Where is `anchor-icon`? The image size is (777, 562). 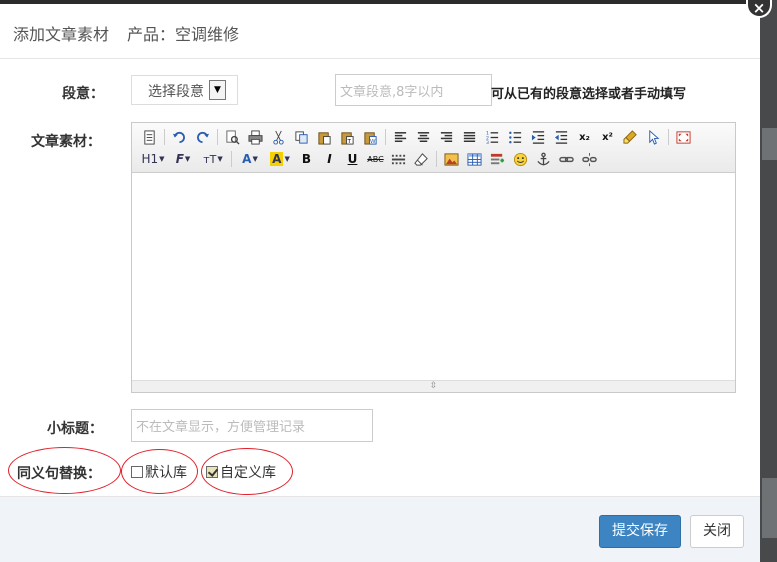 anchor-icon is located at coordinates (543, 159).